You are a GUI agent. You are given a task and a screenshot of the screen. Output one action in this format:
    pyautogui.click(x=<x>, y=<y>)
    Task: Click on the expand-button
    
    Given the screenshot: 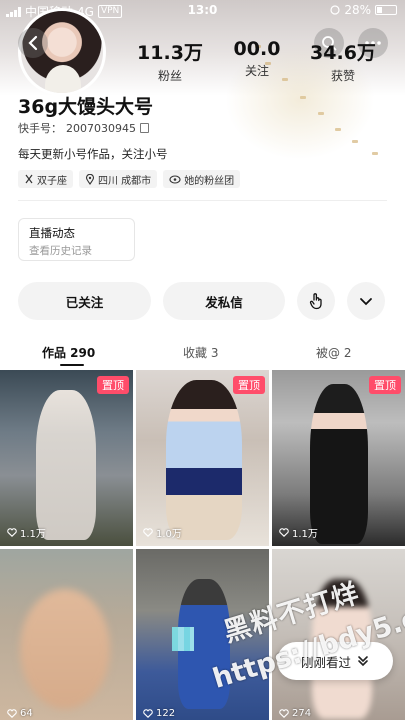 What is the action you would take?
    pyautogui.click(x=366, y=301)
    